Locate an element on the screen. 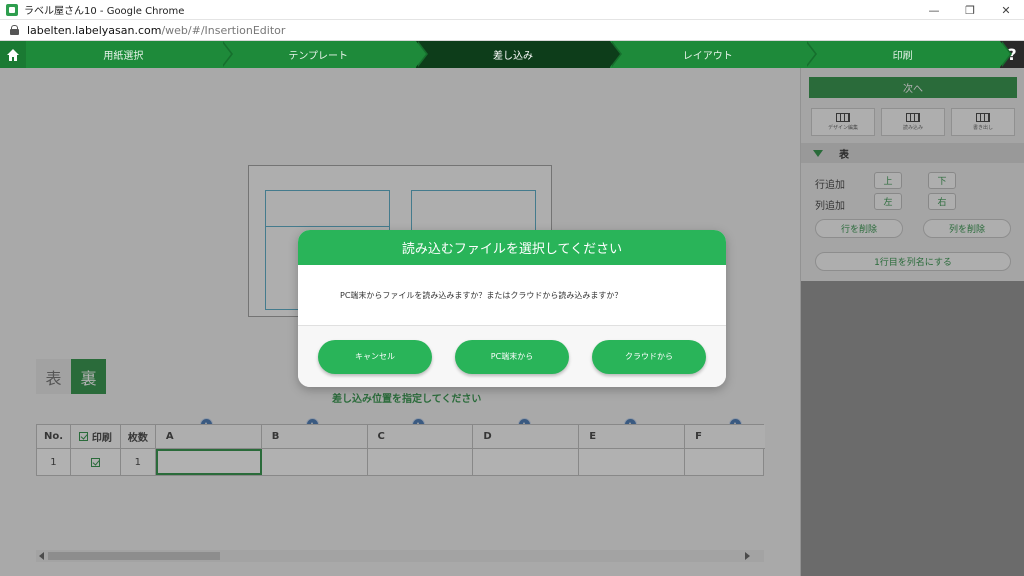 Image resolution: width=1024 pixels, height=576 pixels. url-domain: labelten.labelyasan.com is located at coordinates (94, 30).